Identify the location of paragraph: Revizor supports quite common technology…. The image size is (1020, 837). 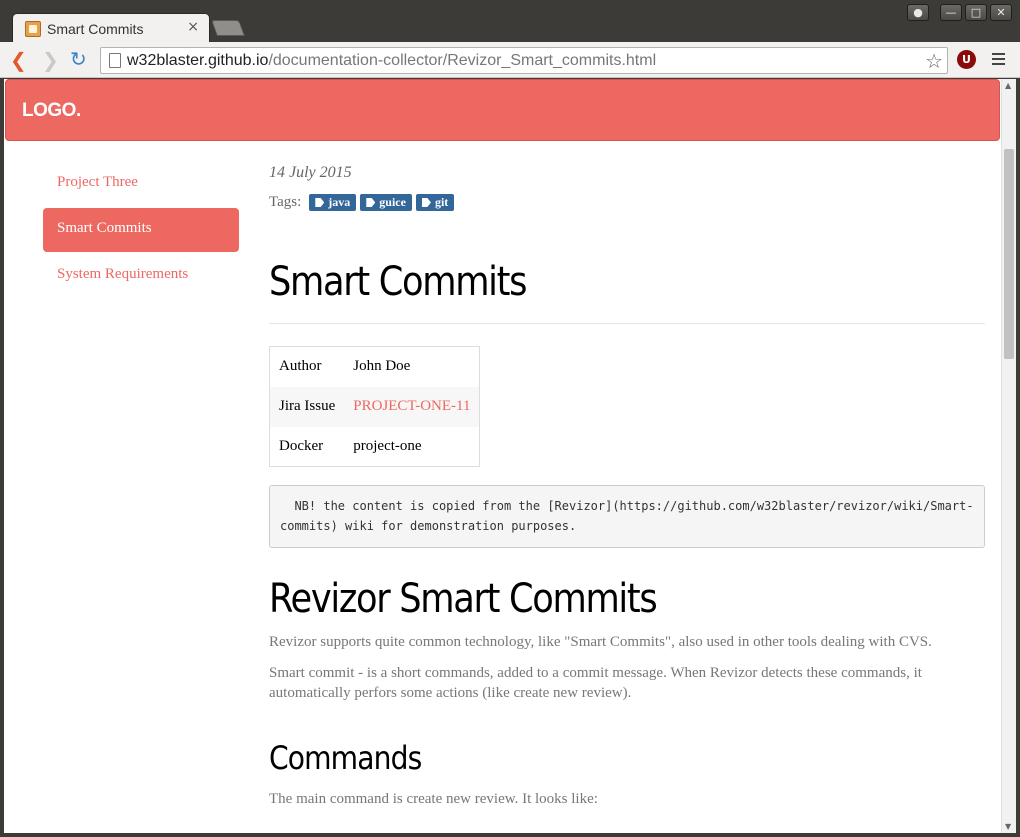
(600, 642).